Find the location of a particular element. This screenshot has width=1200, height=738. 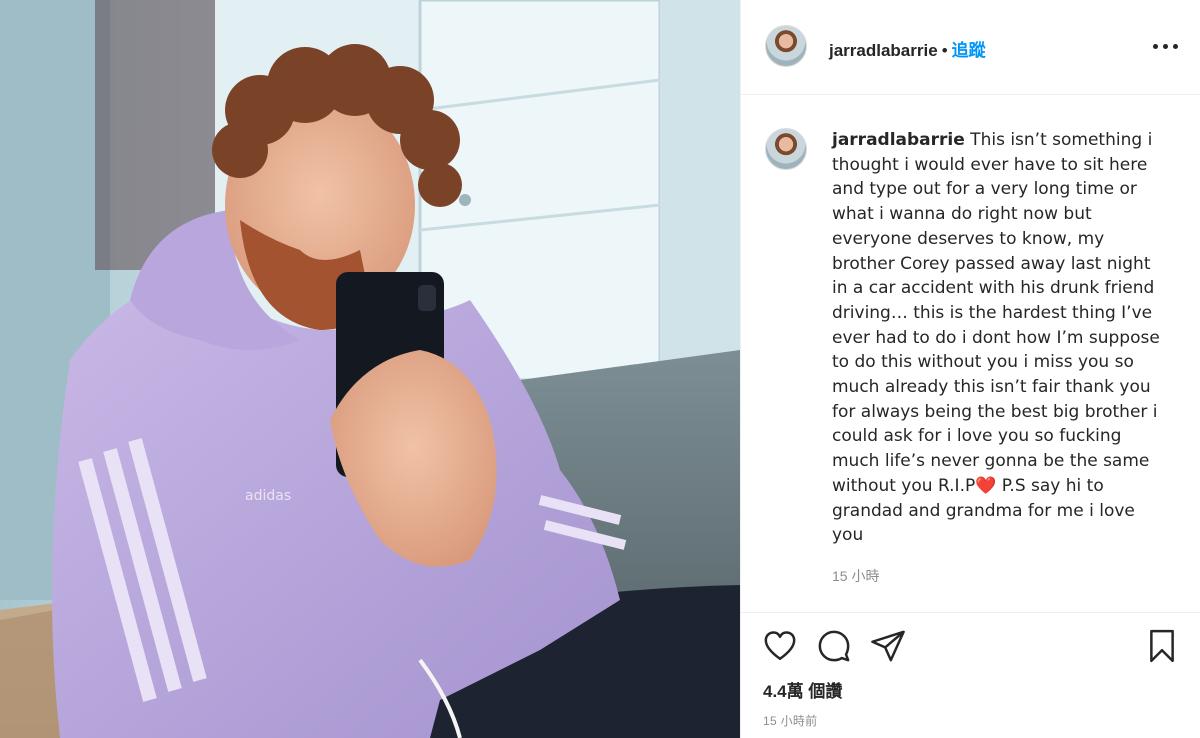

caption-timestamp: 15 小時 is located at coordinates (855, 576).